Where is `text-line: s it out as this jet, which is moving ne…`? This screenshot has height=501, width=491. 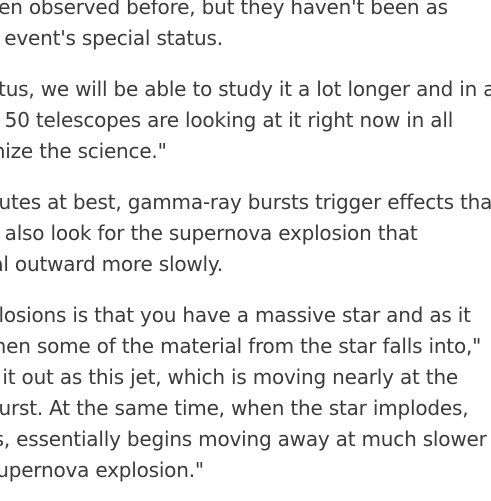 text-line: s it out as this jet, which is moving ne… is located at coordinates (229, 377).